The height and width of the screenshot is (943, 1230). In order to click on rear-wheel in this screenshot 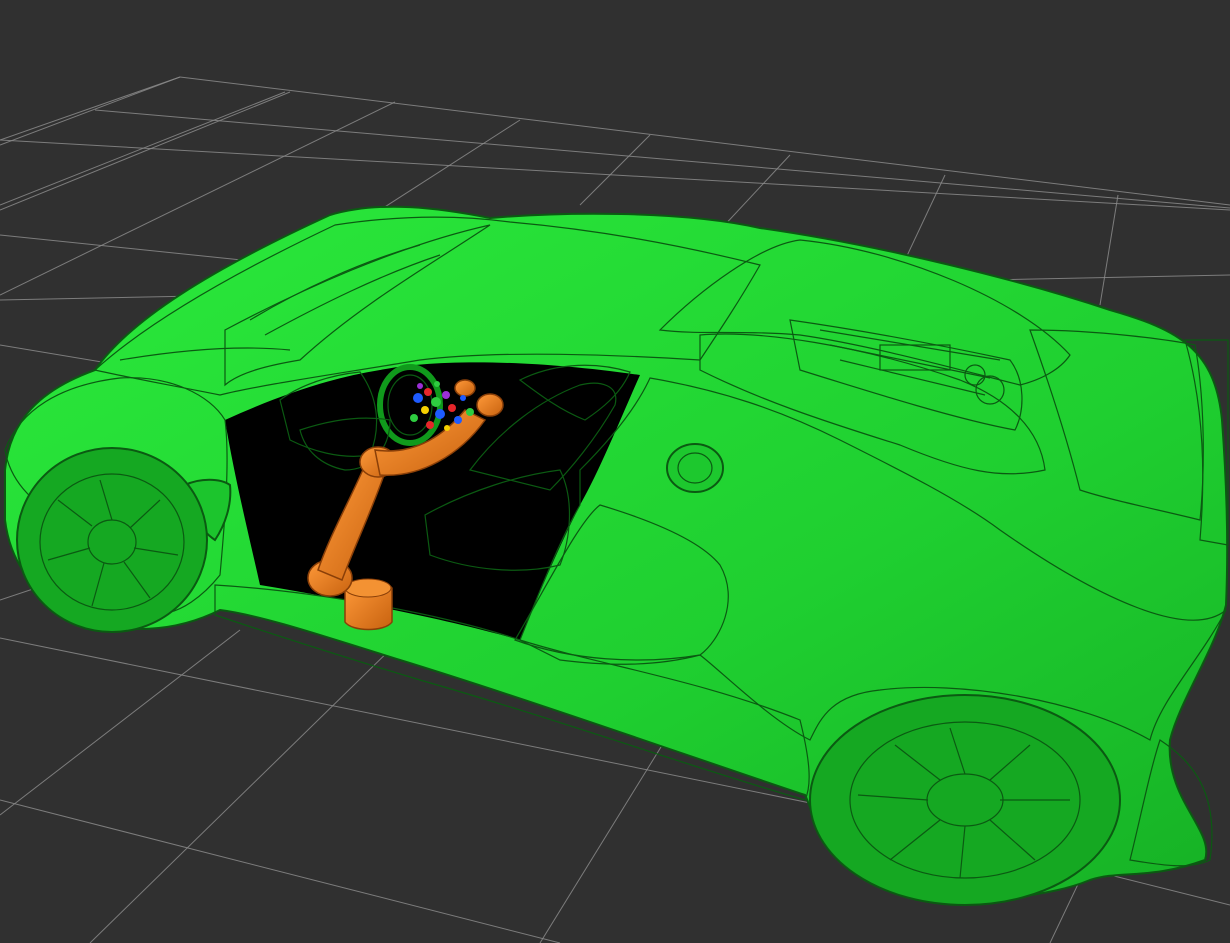, I will do `click(965, 800)`.